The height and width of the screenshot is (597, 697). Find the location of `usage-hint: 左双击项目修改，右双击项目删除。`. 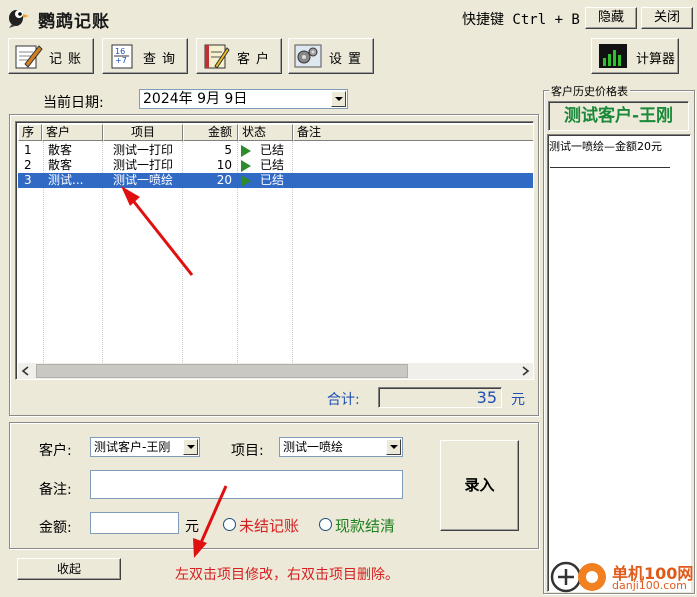

usage-hint: 左双击项目修改，右双击项目删除。 is located at coordinates (287, 575).